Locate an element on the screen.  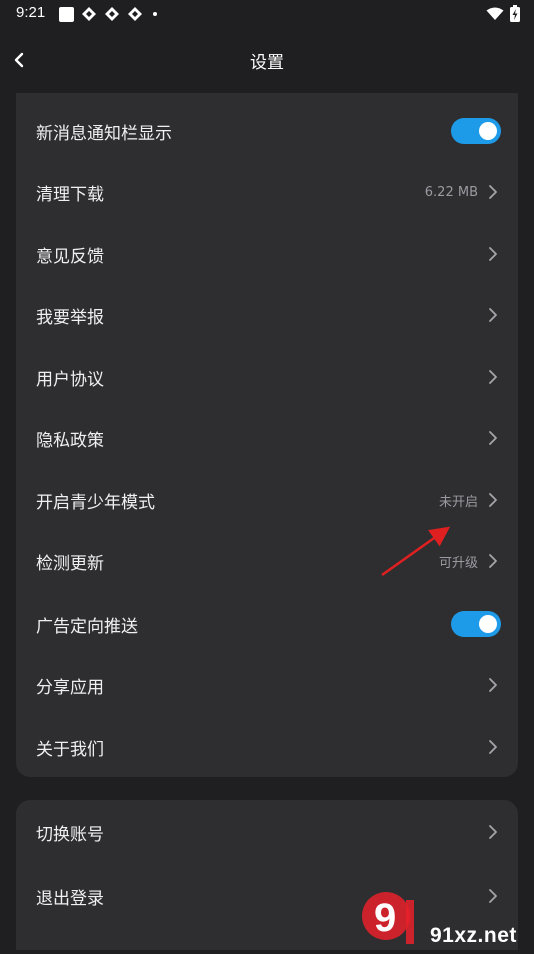
status-right-icons is located at coordinates (503, 13).